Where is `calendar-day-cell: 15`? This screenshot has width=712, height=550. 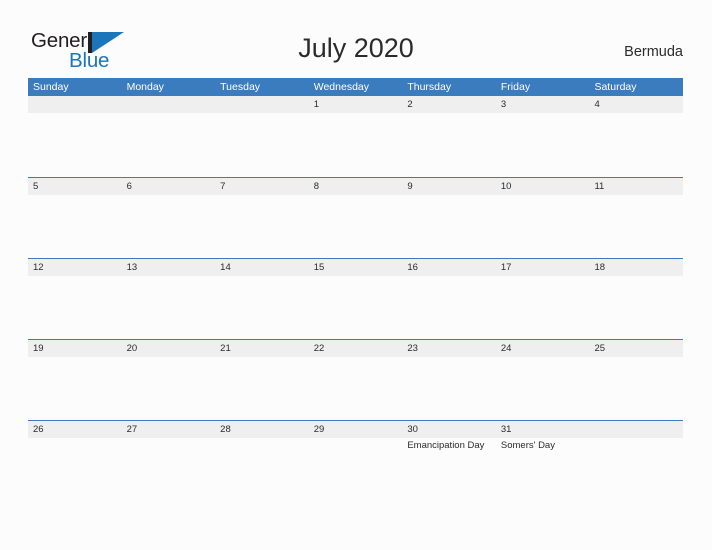 calendar-day-cell: 15 is located at coordinates (355, 299).